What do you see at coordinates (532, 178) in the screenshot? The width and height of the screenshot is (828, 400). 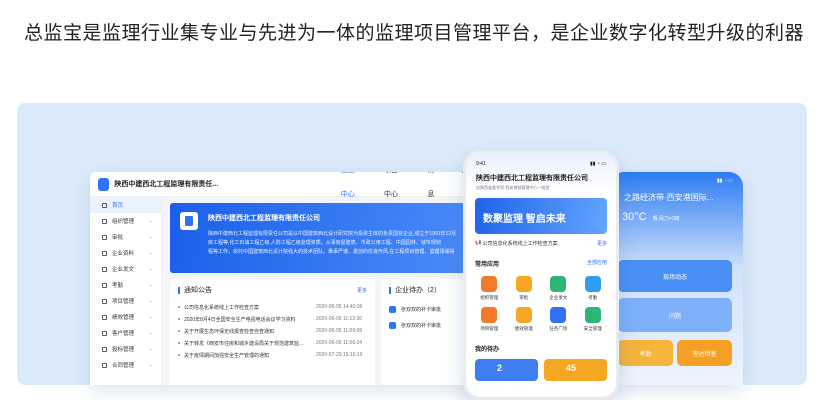 I see `phone-company: 陕西中建西北工程监理有限责任公司` at bounding box center [532, 178].